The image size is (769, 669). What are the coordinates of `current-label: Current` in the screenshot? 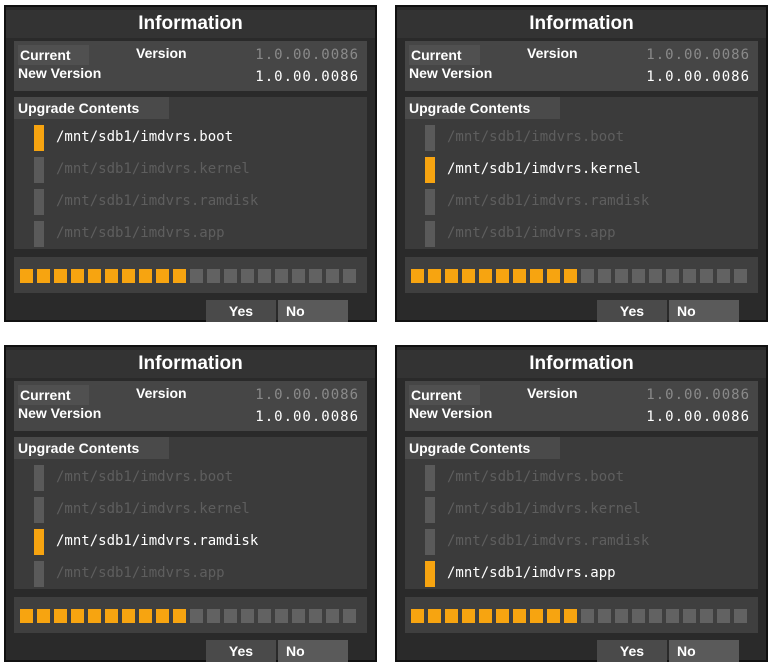 It's located at (444, 395).